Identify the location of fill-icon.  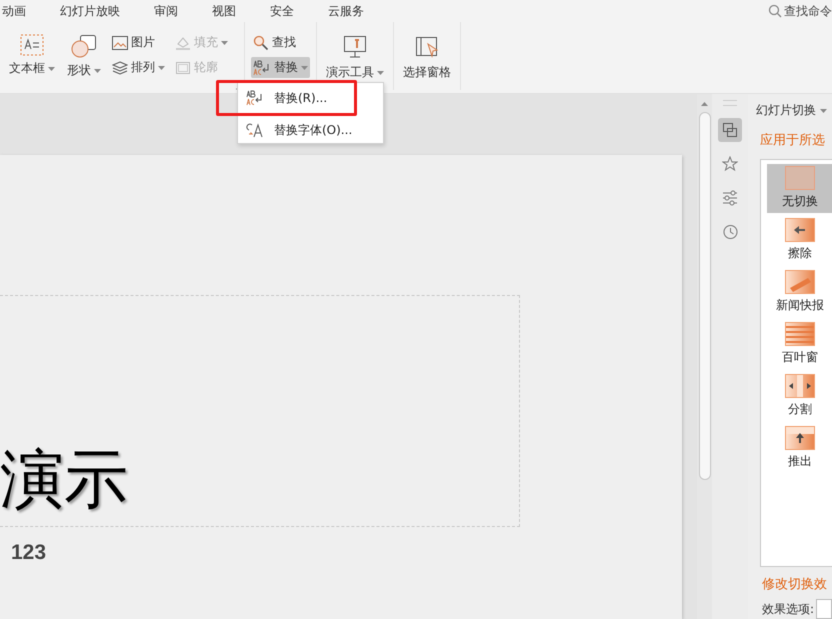
(183, 43).